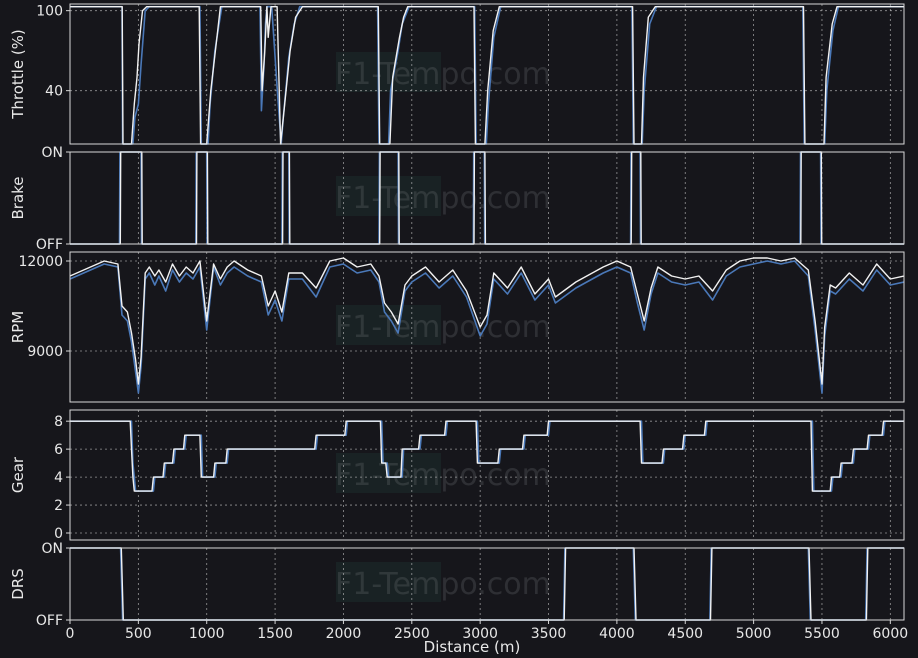  What do you see at coordinates (58, 422) in the screenshot?
I see `gear-y-tick-label: 8` at bounding box center [58, 422].